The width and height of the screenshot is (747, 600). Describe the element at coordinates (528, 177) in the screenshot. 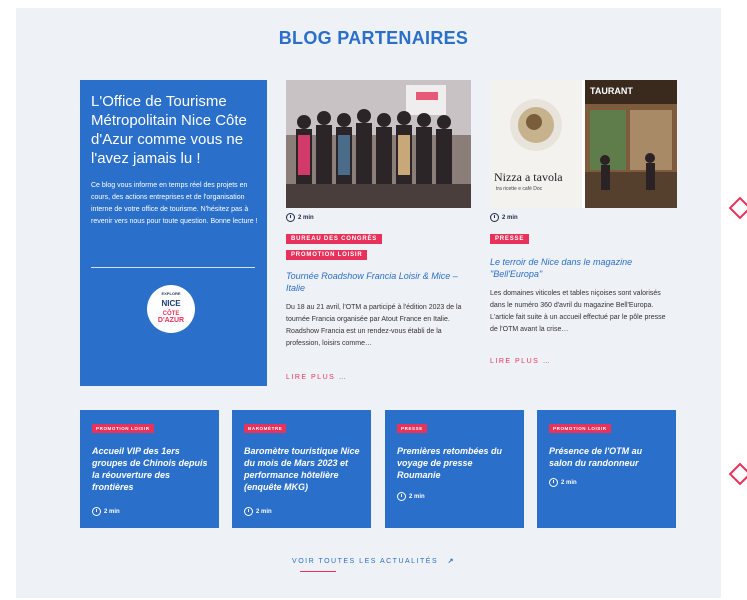

I see `magazine-caption: Nizza a tavola` at that location.